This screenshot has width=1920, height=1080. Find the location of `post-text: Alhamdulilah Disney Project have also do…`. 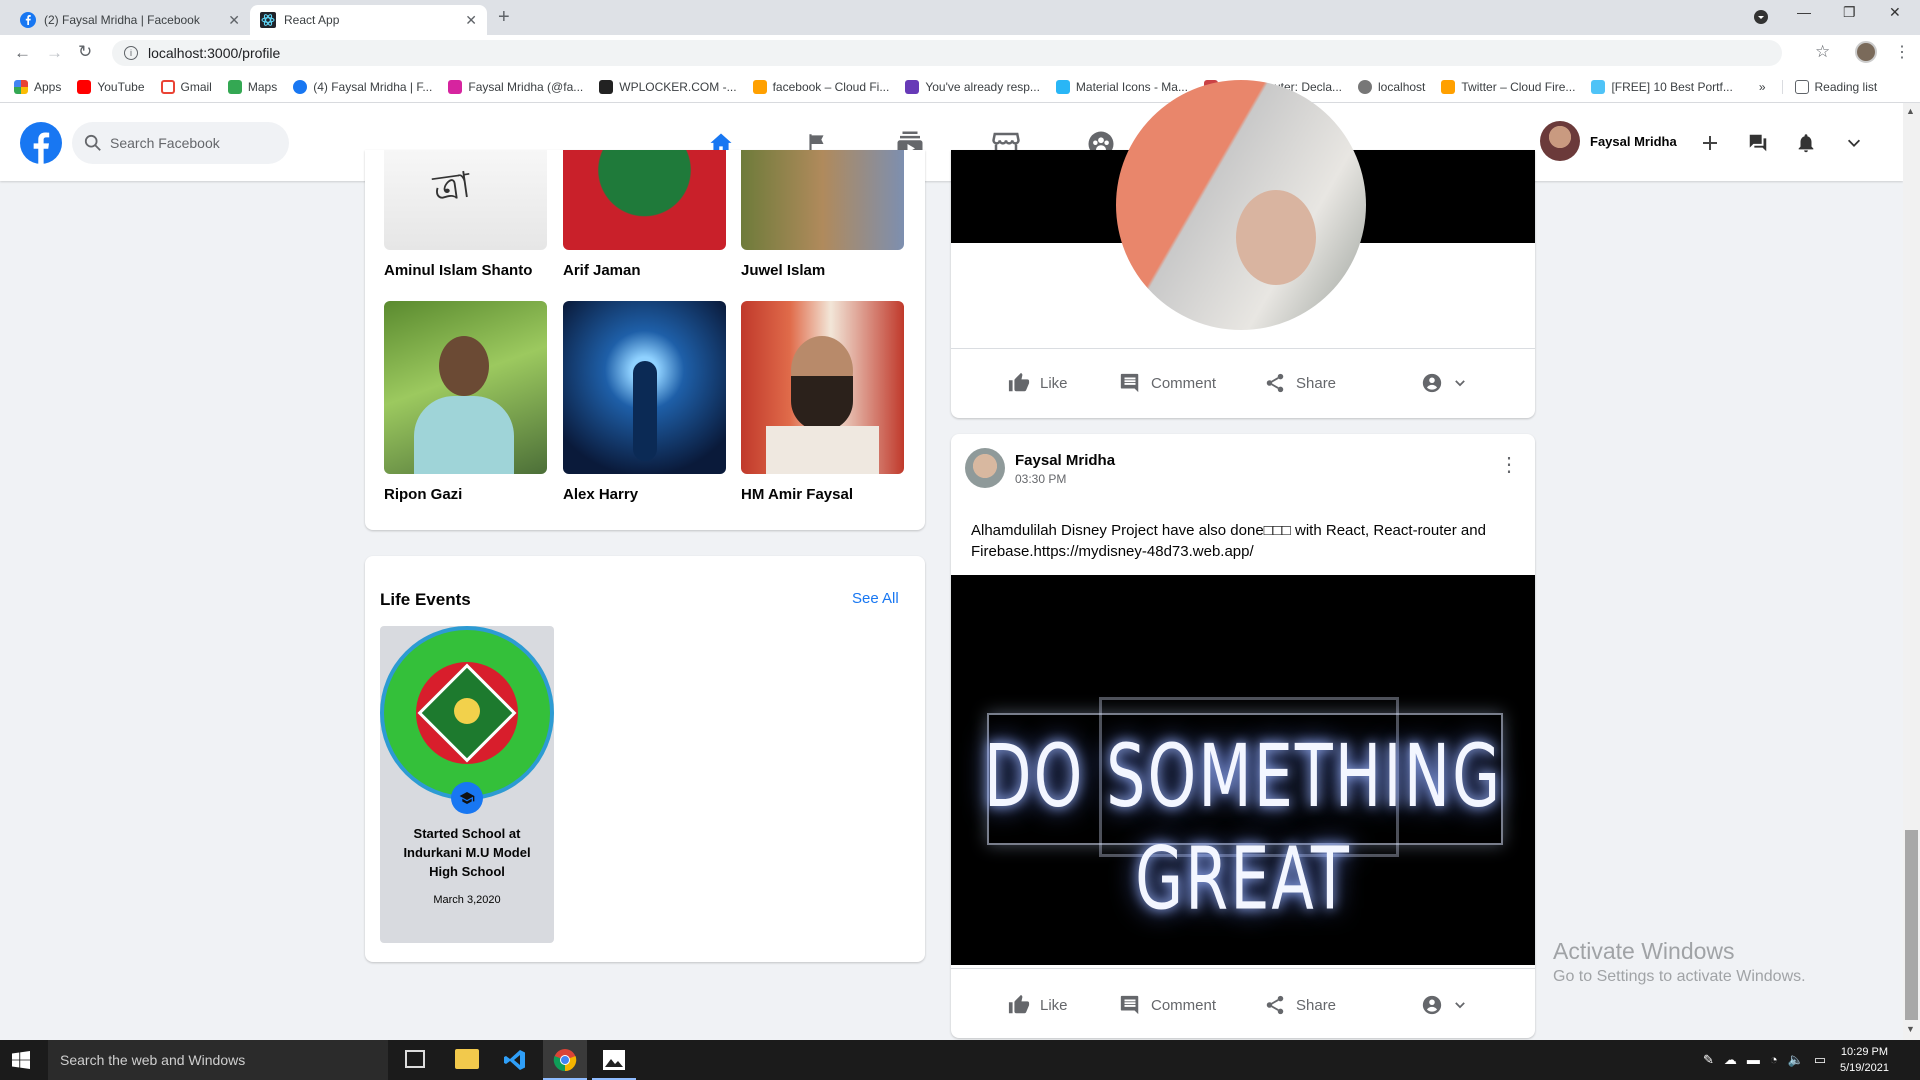

post-text: Alhamdulilah Disney Project have also do… is located at coordinates (1228, 541).